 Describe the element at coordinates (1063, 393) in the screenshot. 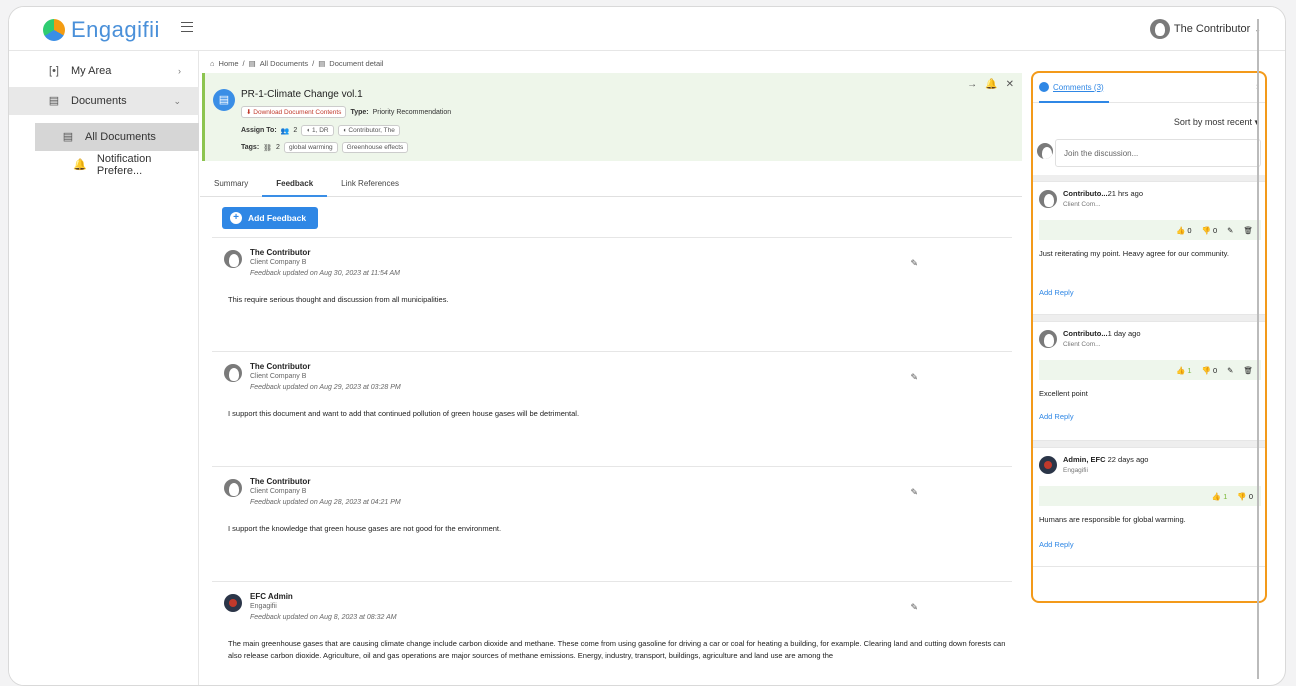

I see `comment-text: Excellent point` at that location.